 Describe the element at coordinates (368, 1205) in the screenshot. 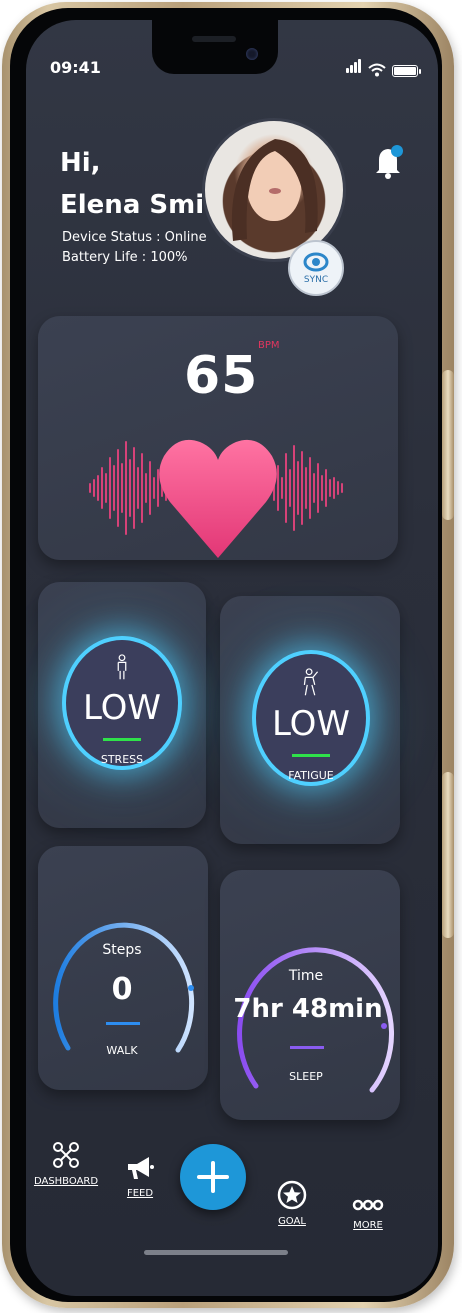

I see `more-icon` at that location.